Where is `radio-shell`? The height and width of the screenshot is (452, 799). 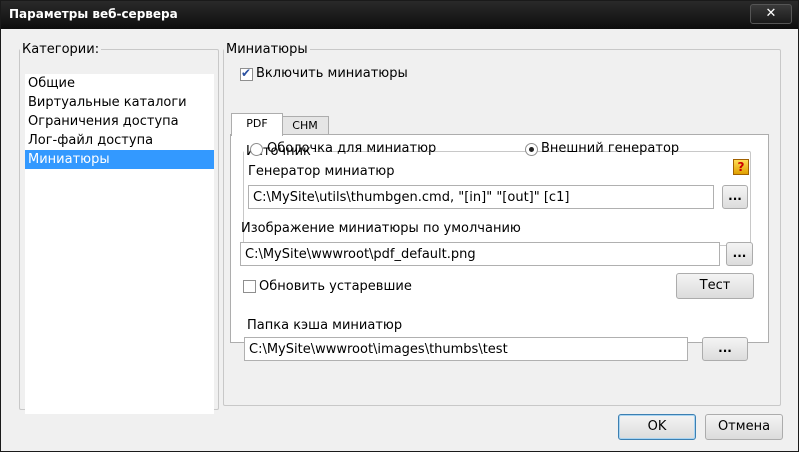
radio-shell is located at coordinates (256, 149).